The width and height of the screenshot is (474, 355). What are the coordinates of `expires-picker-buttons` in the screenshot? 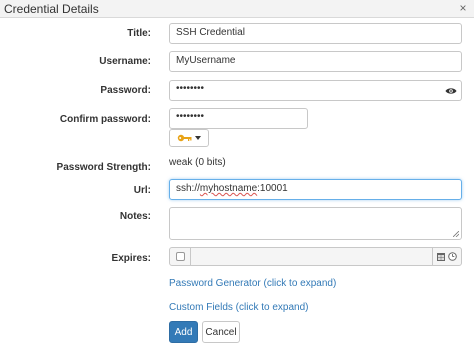 It's located at (447, 256).